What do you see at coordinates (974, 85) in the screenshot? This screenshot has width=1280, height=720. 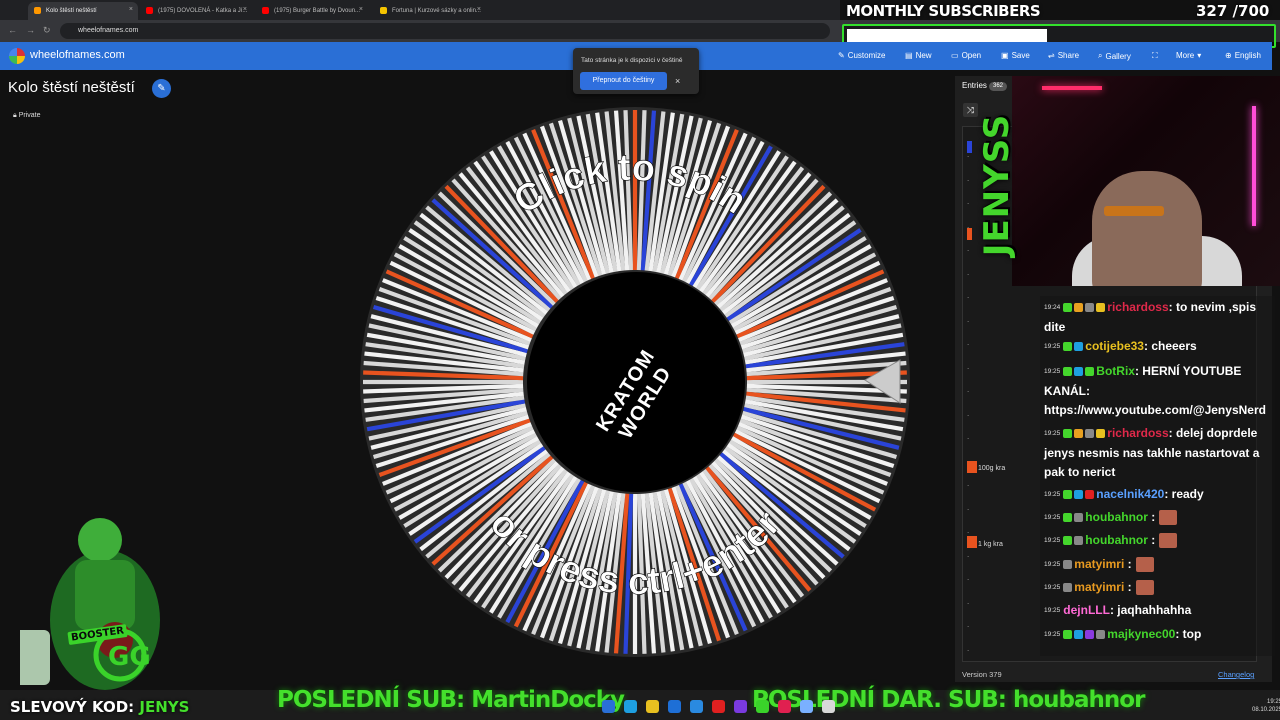 I see `tab-entries: Entries` at bounding box center [974, 85].